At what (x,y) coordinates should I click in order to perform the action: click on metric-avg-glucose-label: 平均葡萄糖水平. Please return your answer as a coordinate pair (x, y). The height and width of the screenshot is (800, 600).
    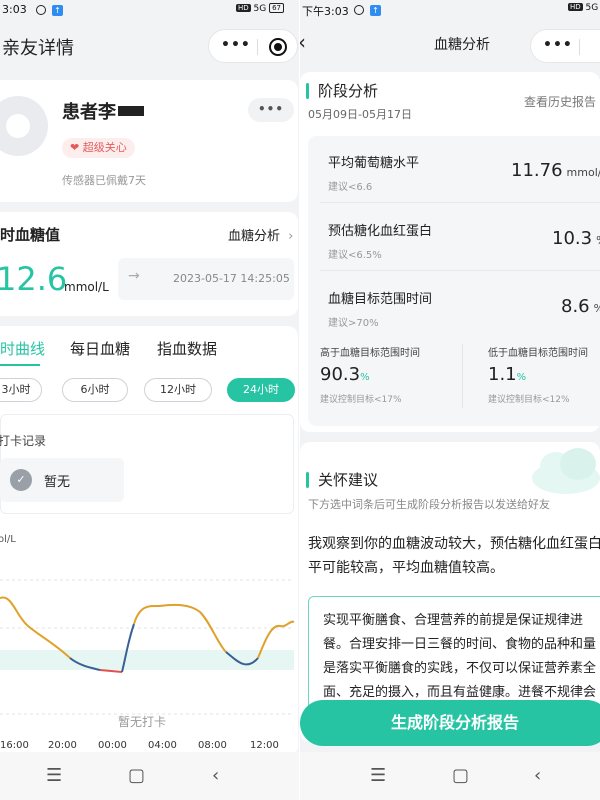
    Looking at the image, I should click on (374, 163).